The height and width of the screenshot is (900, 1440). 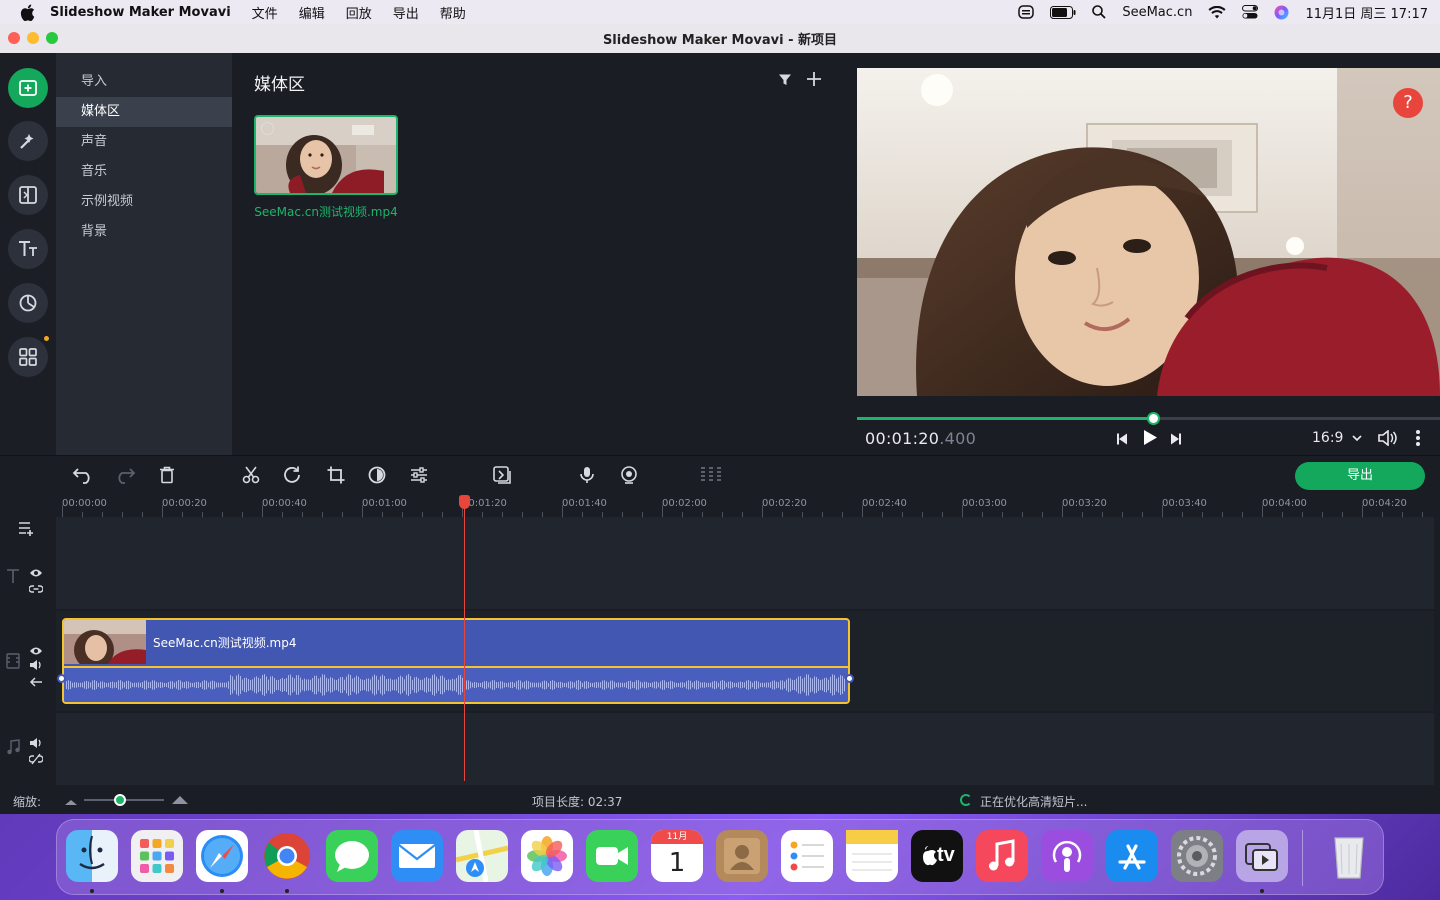 I want to click on color-adjust-icon, so click(x=377, y=477).